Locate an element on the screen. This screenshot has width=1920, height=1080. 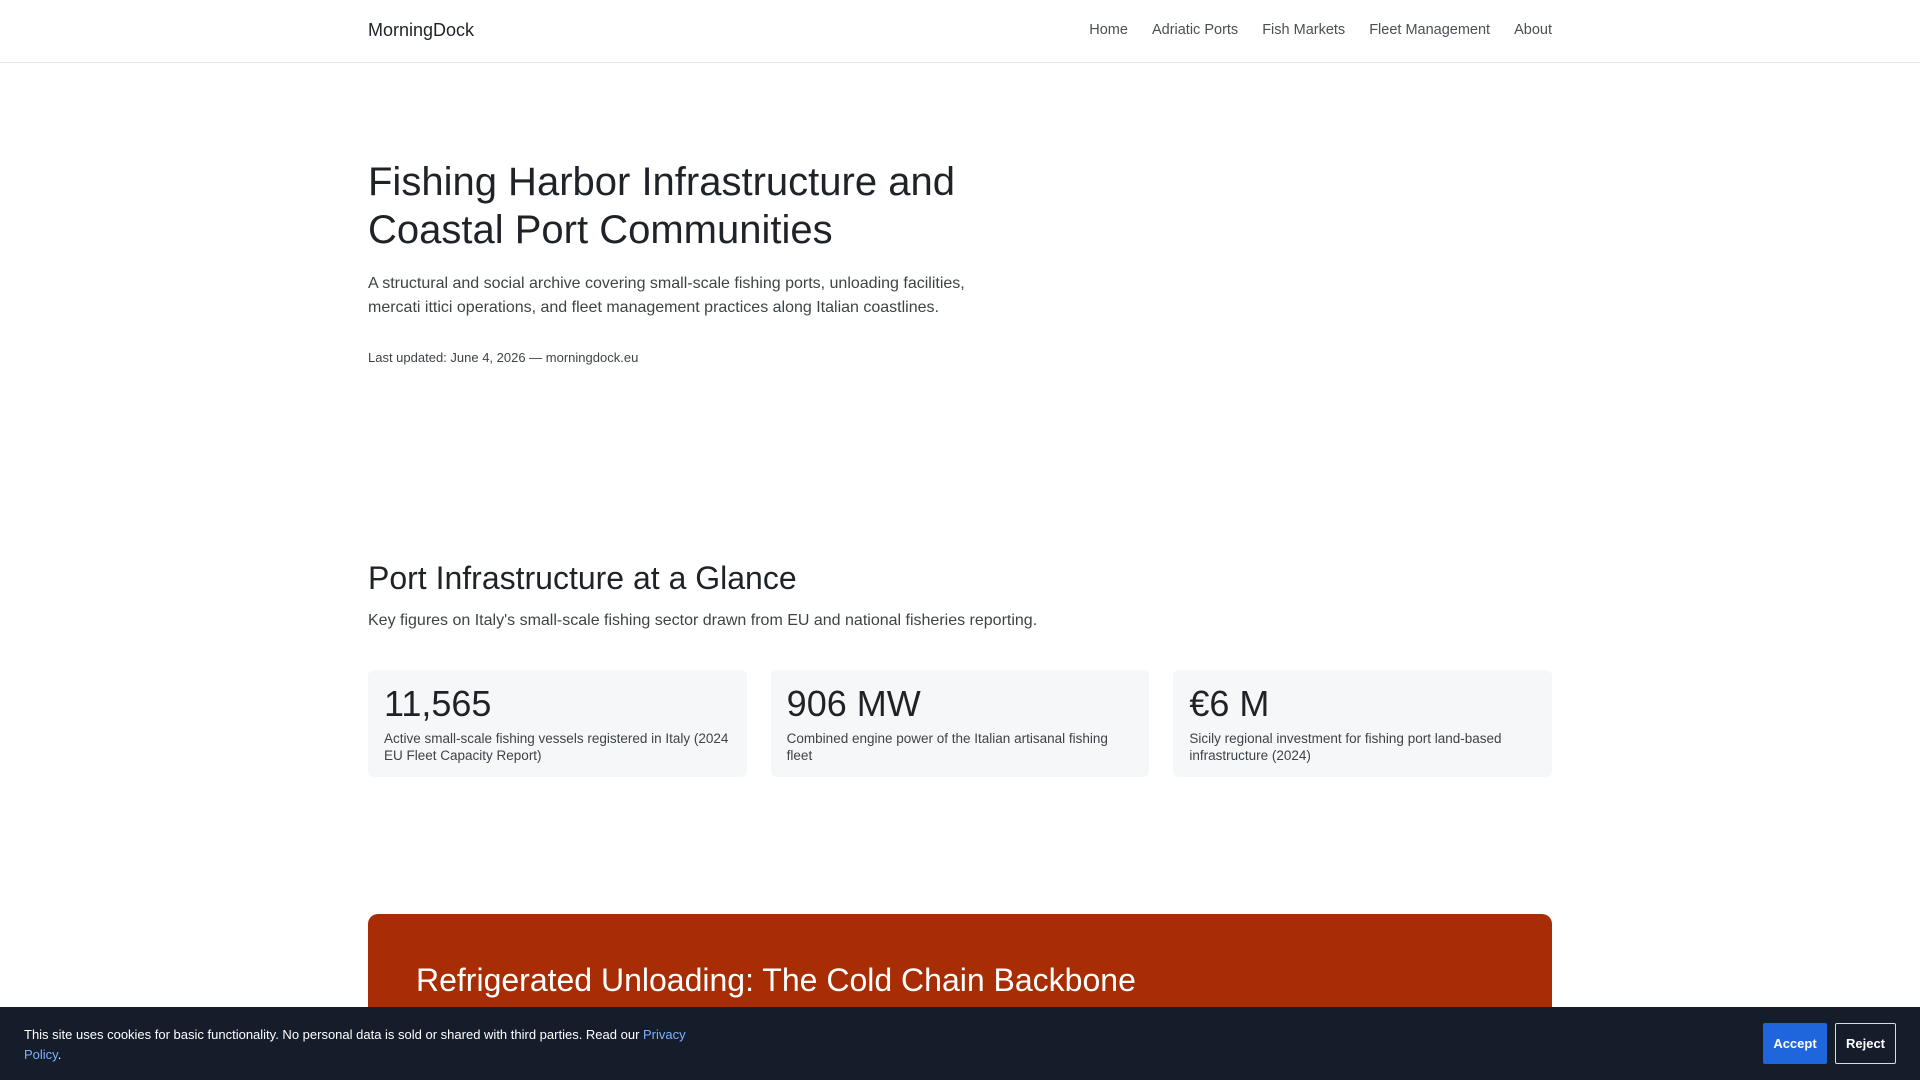
glance-title: Port Infrastructure at a Glance is located at coordinates (582, 578).